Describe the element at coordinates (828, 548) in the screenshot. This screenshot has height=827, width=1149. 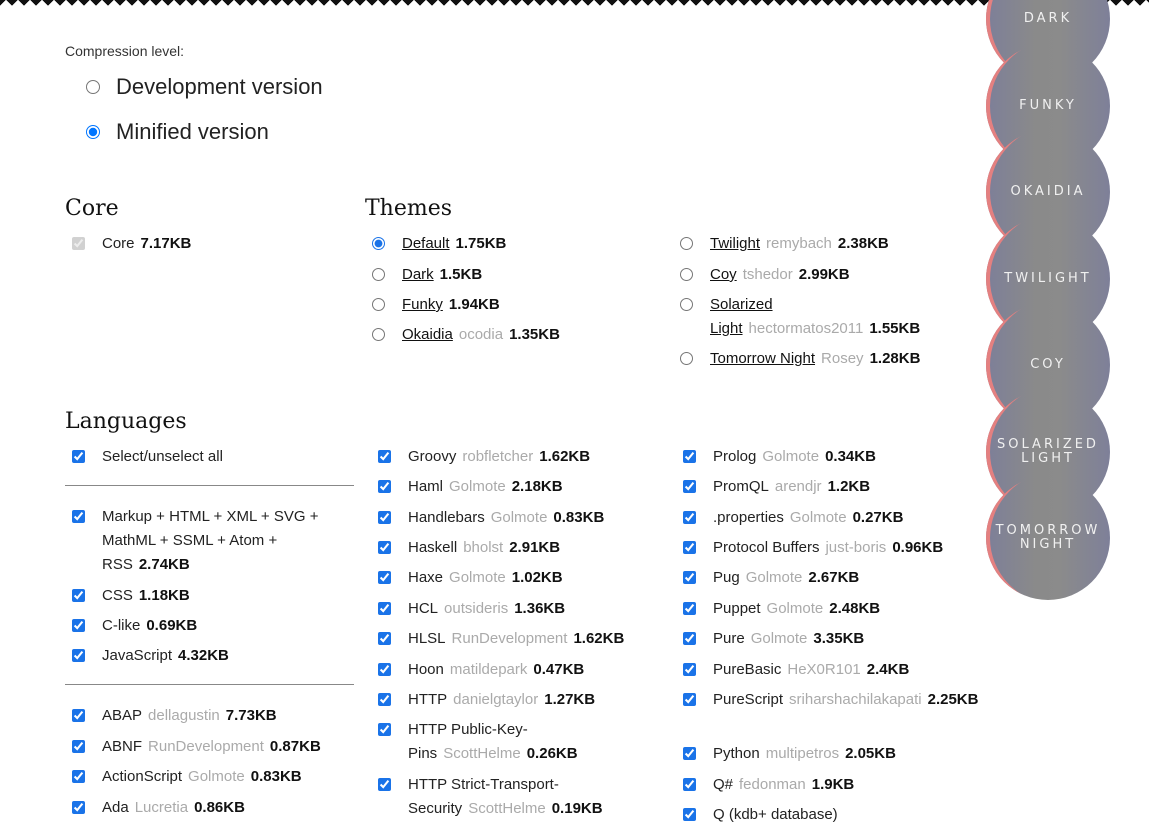
I see `language-option: Protocol Buffers just-boris 0.96KB` at that location.